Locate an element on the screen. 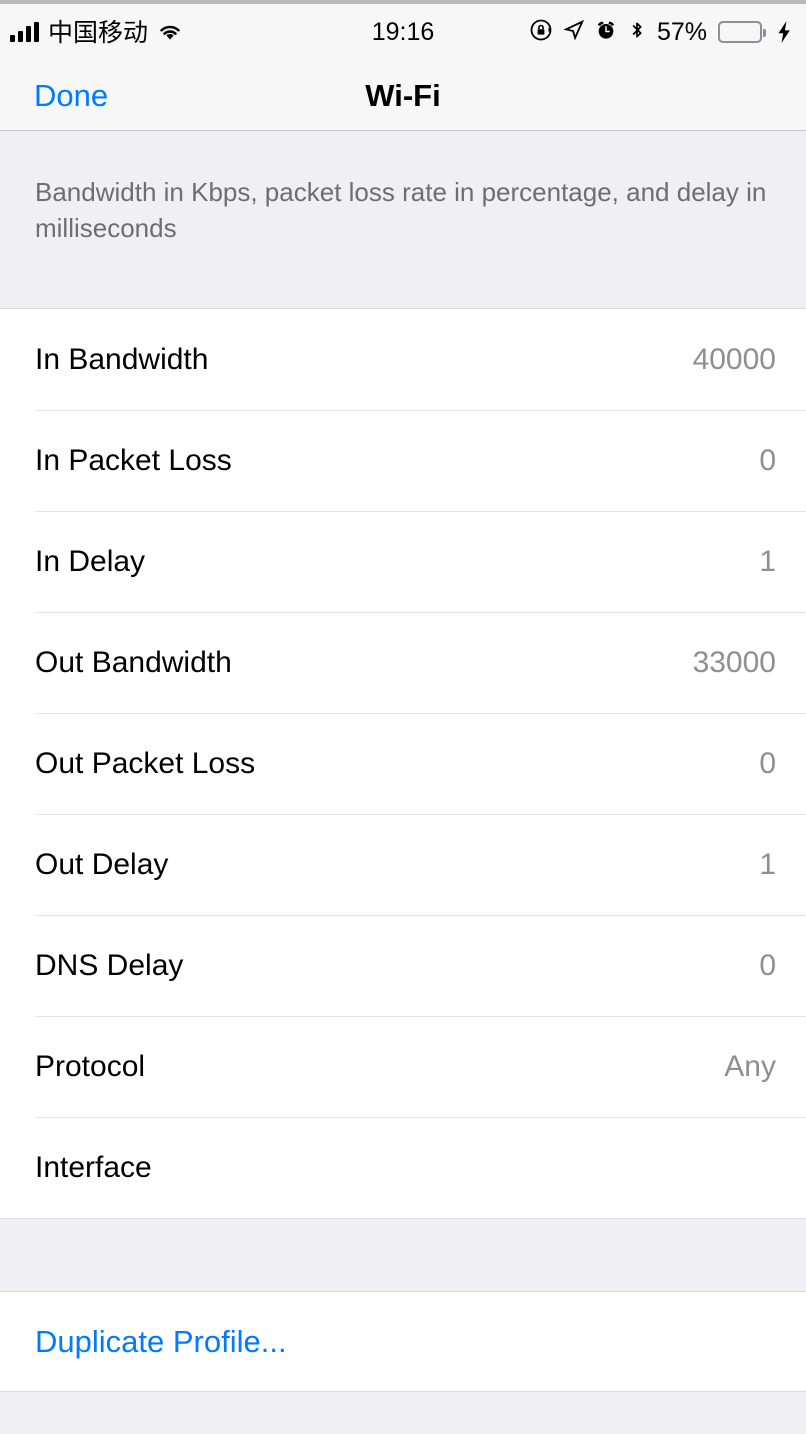  settings-row-label: DNS Delay is located at coordinates (109, 965).